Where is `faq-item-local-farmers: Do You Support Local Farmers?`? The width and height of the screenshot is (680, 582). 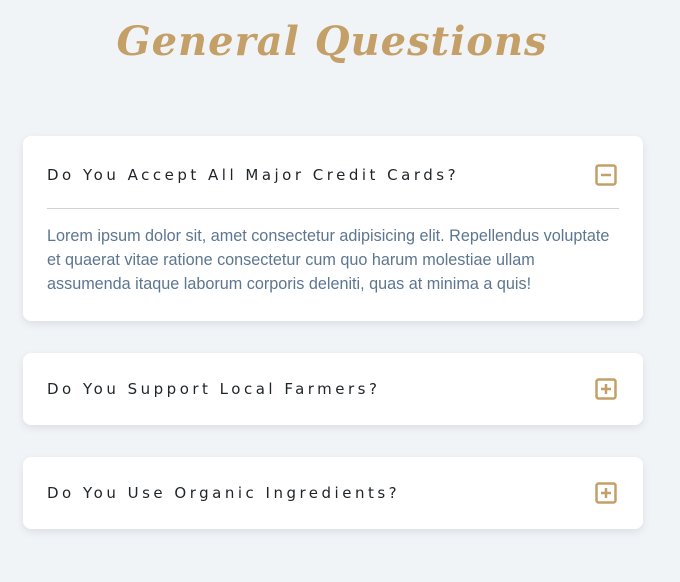 faq-item-local-farmers: Do You Support Local Farmers? is located at coordinates (333, 389).